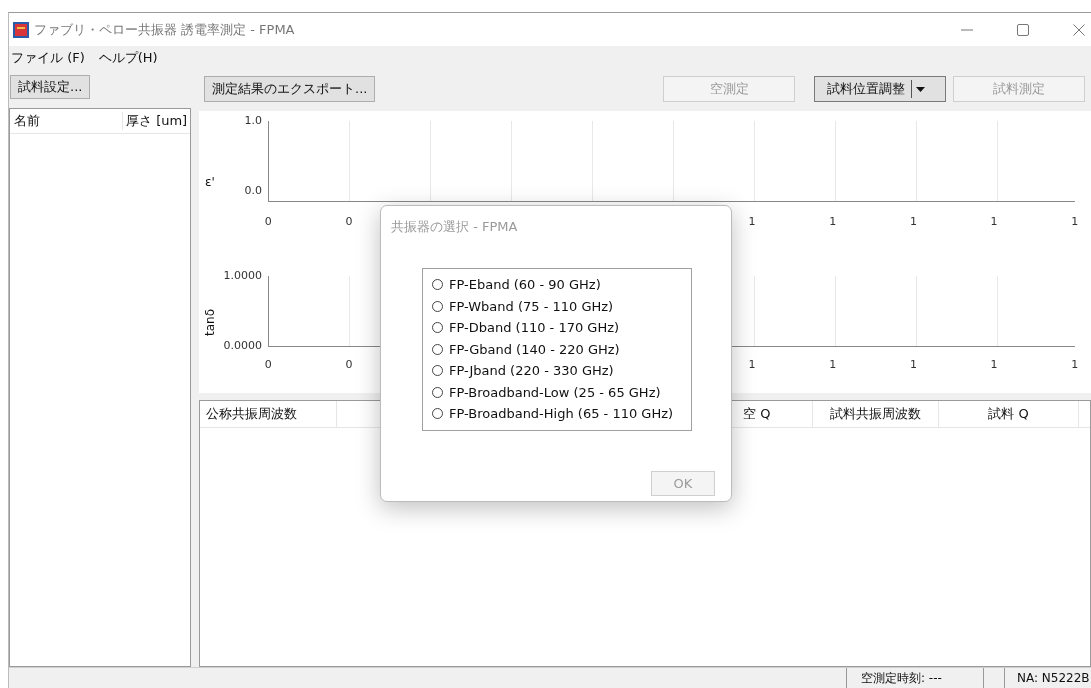 The image size is (1091, 688). Describe the element at coordinates (268, 414) in the screenshot. I see `column-header: 公称共振周波数` at that location.